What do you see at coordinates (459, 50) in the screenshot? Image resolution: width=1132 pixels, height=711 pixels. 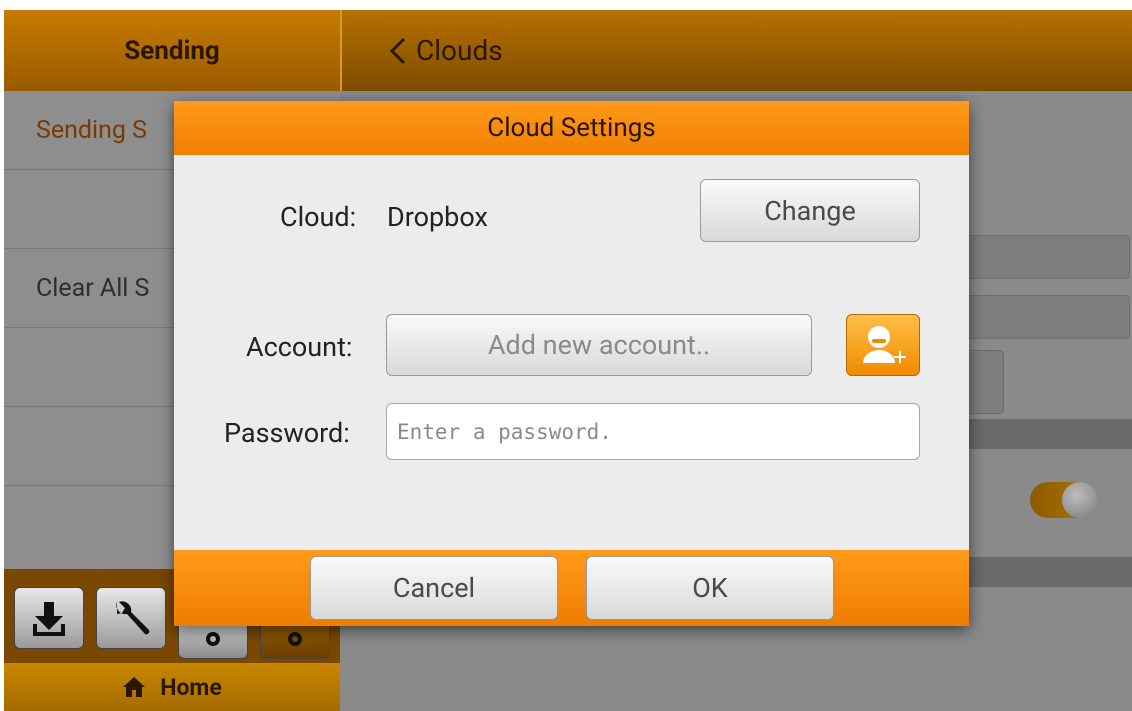 I see `page-title: Clouds` at bounding box center [459, 50].